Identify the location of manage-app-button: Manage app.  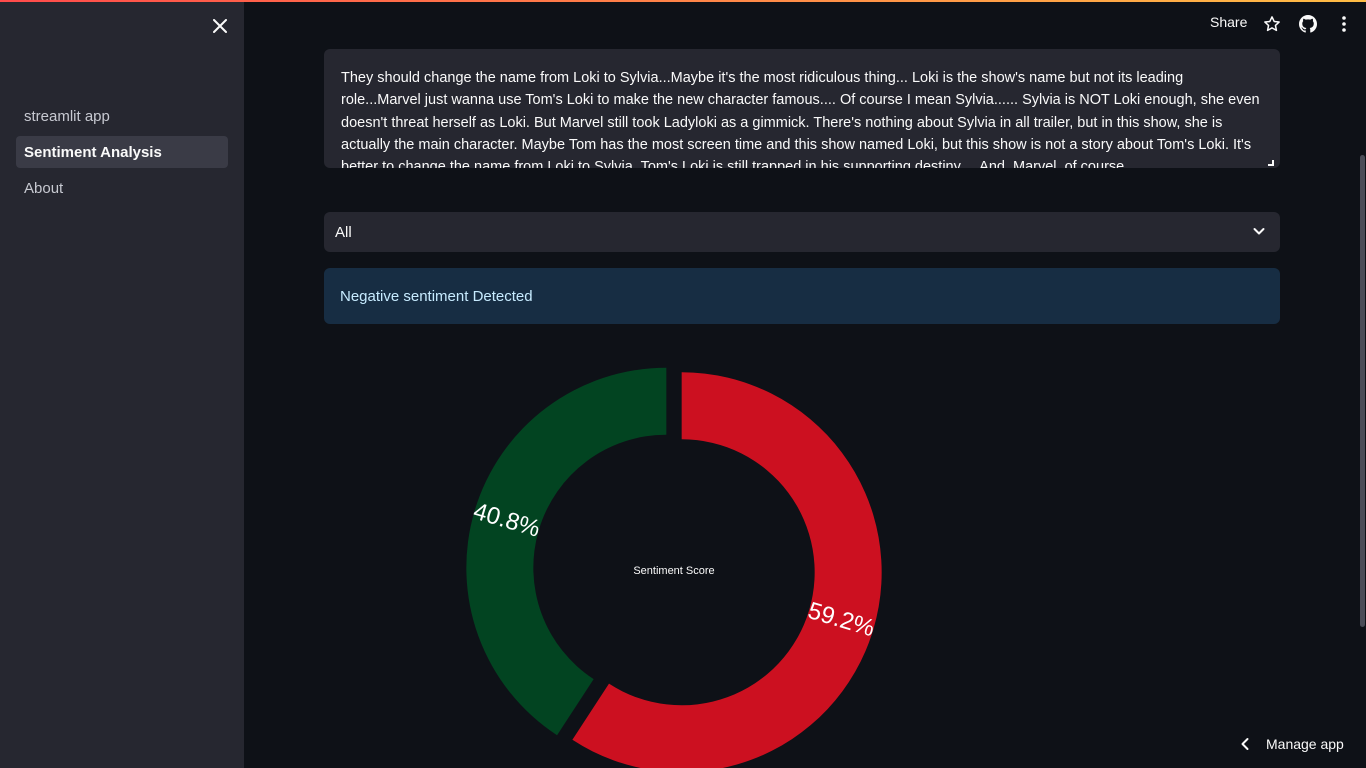
(1292, 744).